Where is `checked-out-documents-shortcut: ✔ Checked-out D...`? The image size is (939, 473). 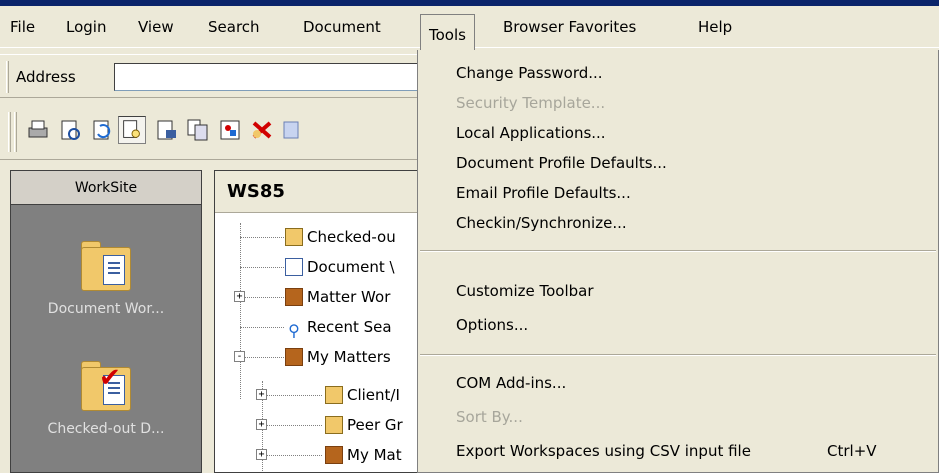 checked-out-documents-shortcut: ✔ Checked-out D... is located at coordinates (106, 399).